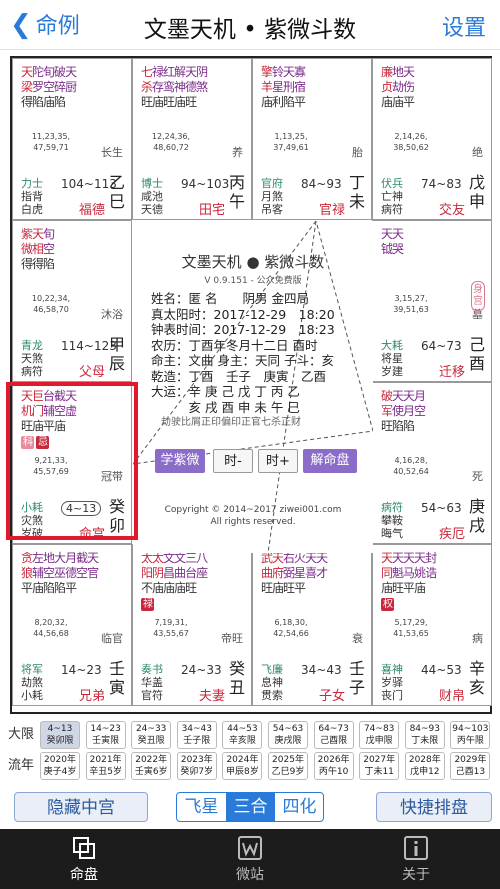  I want to click on hour-plus-button: 时+, so click(278, 461).